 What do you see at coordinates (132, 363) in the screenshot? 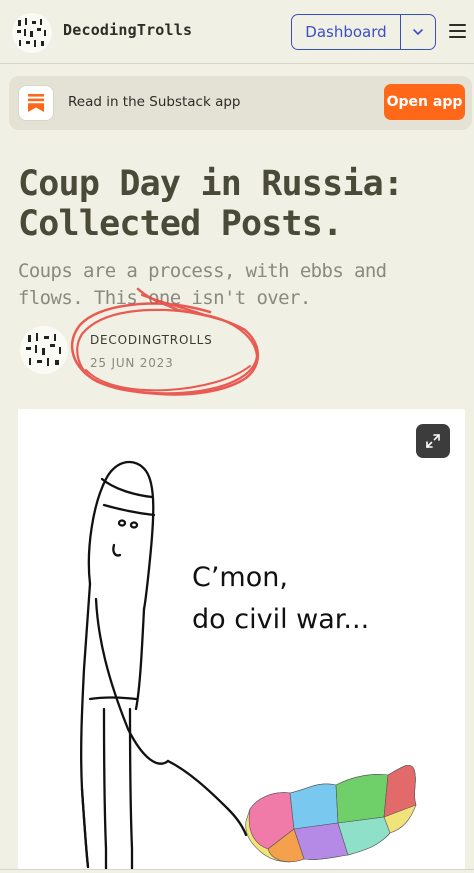
I see `post-date: 25 JUN 2023` at bounding box center [132, 363].